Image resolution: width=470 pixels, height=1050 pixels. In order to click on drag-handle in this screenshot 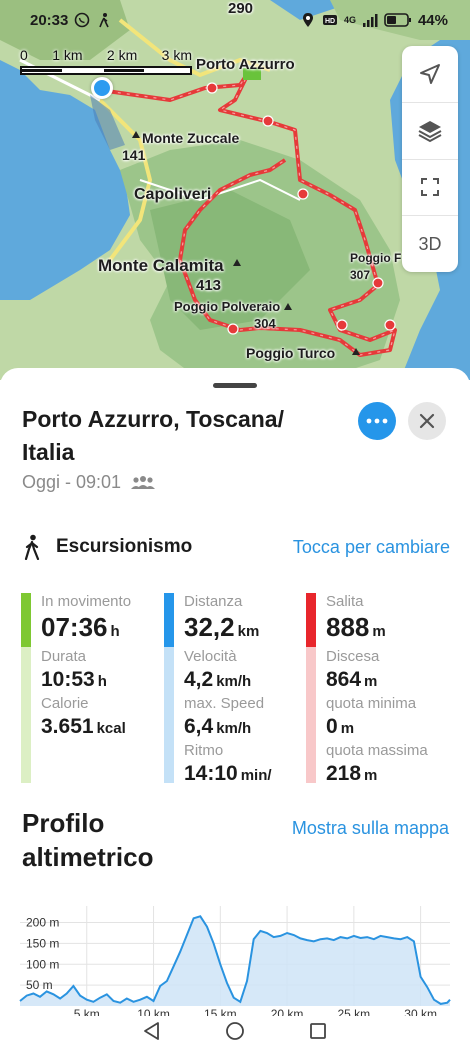, I will do `click(235, 385)`.